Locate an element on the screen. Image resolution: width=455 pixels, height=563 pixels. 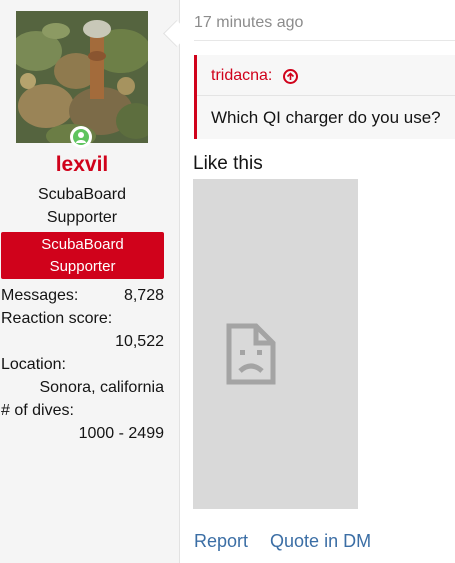
user-banner: ScubaBoard Supporter is located at coordinates (82, 255).